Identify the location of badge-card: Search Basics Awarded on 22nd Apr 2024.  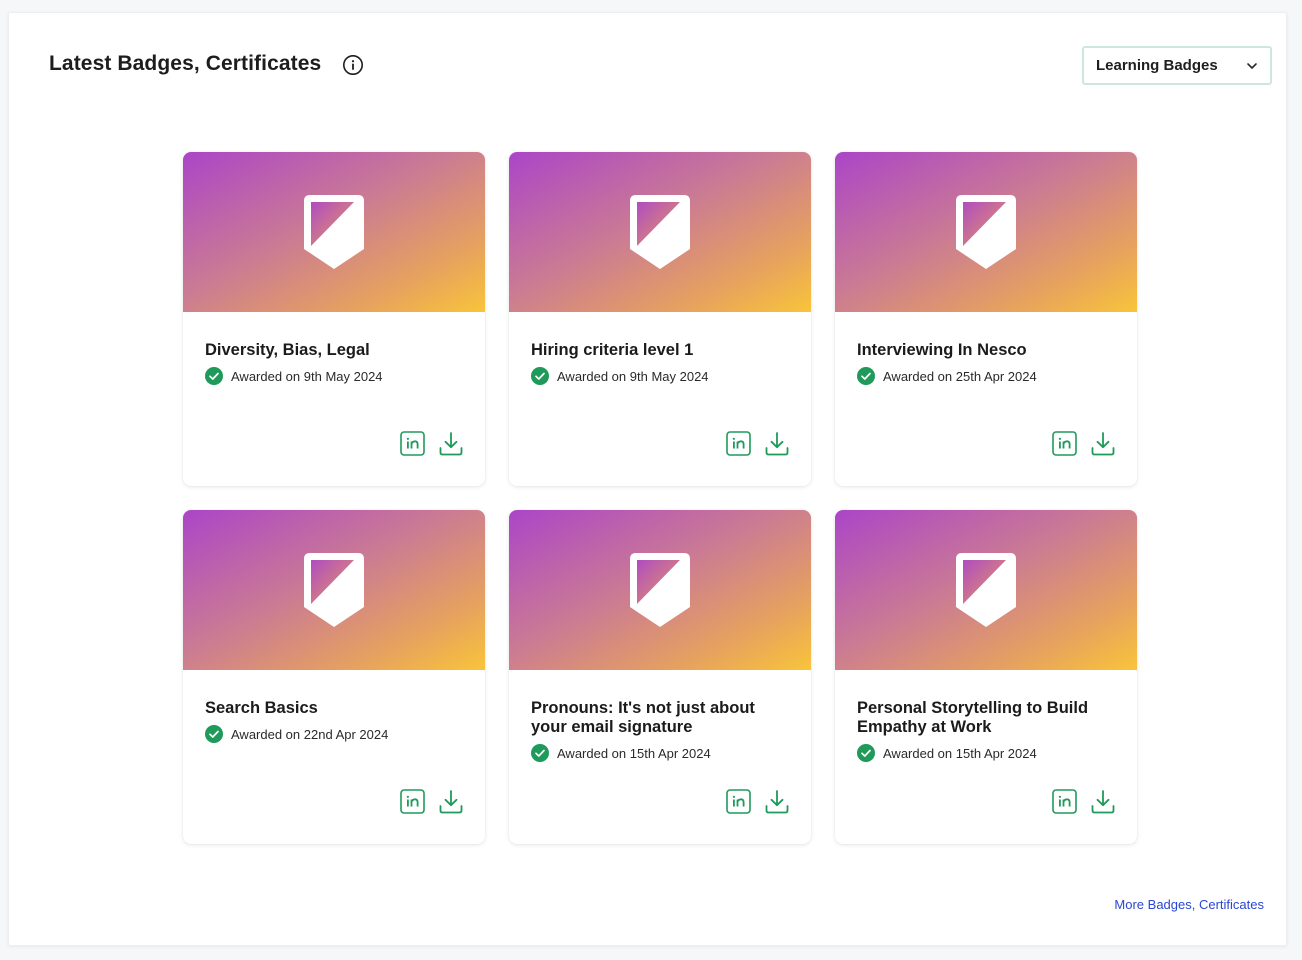
(334, 677).